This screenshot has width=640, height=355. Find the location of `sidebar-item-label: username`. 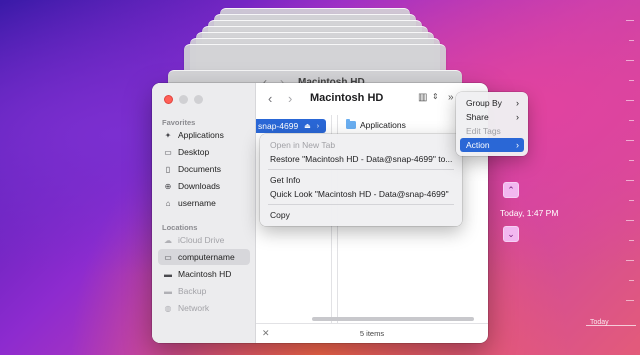

sidebar-item-label: username is located at coordinates (197, 203).